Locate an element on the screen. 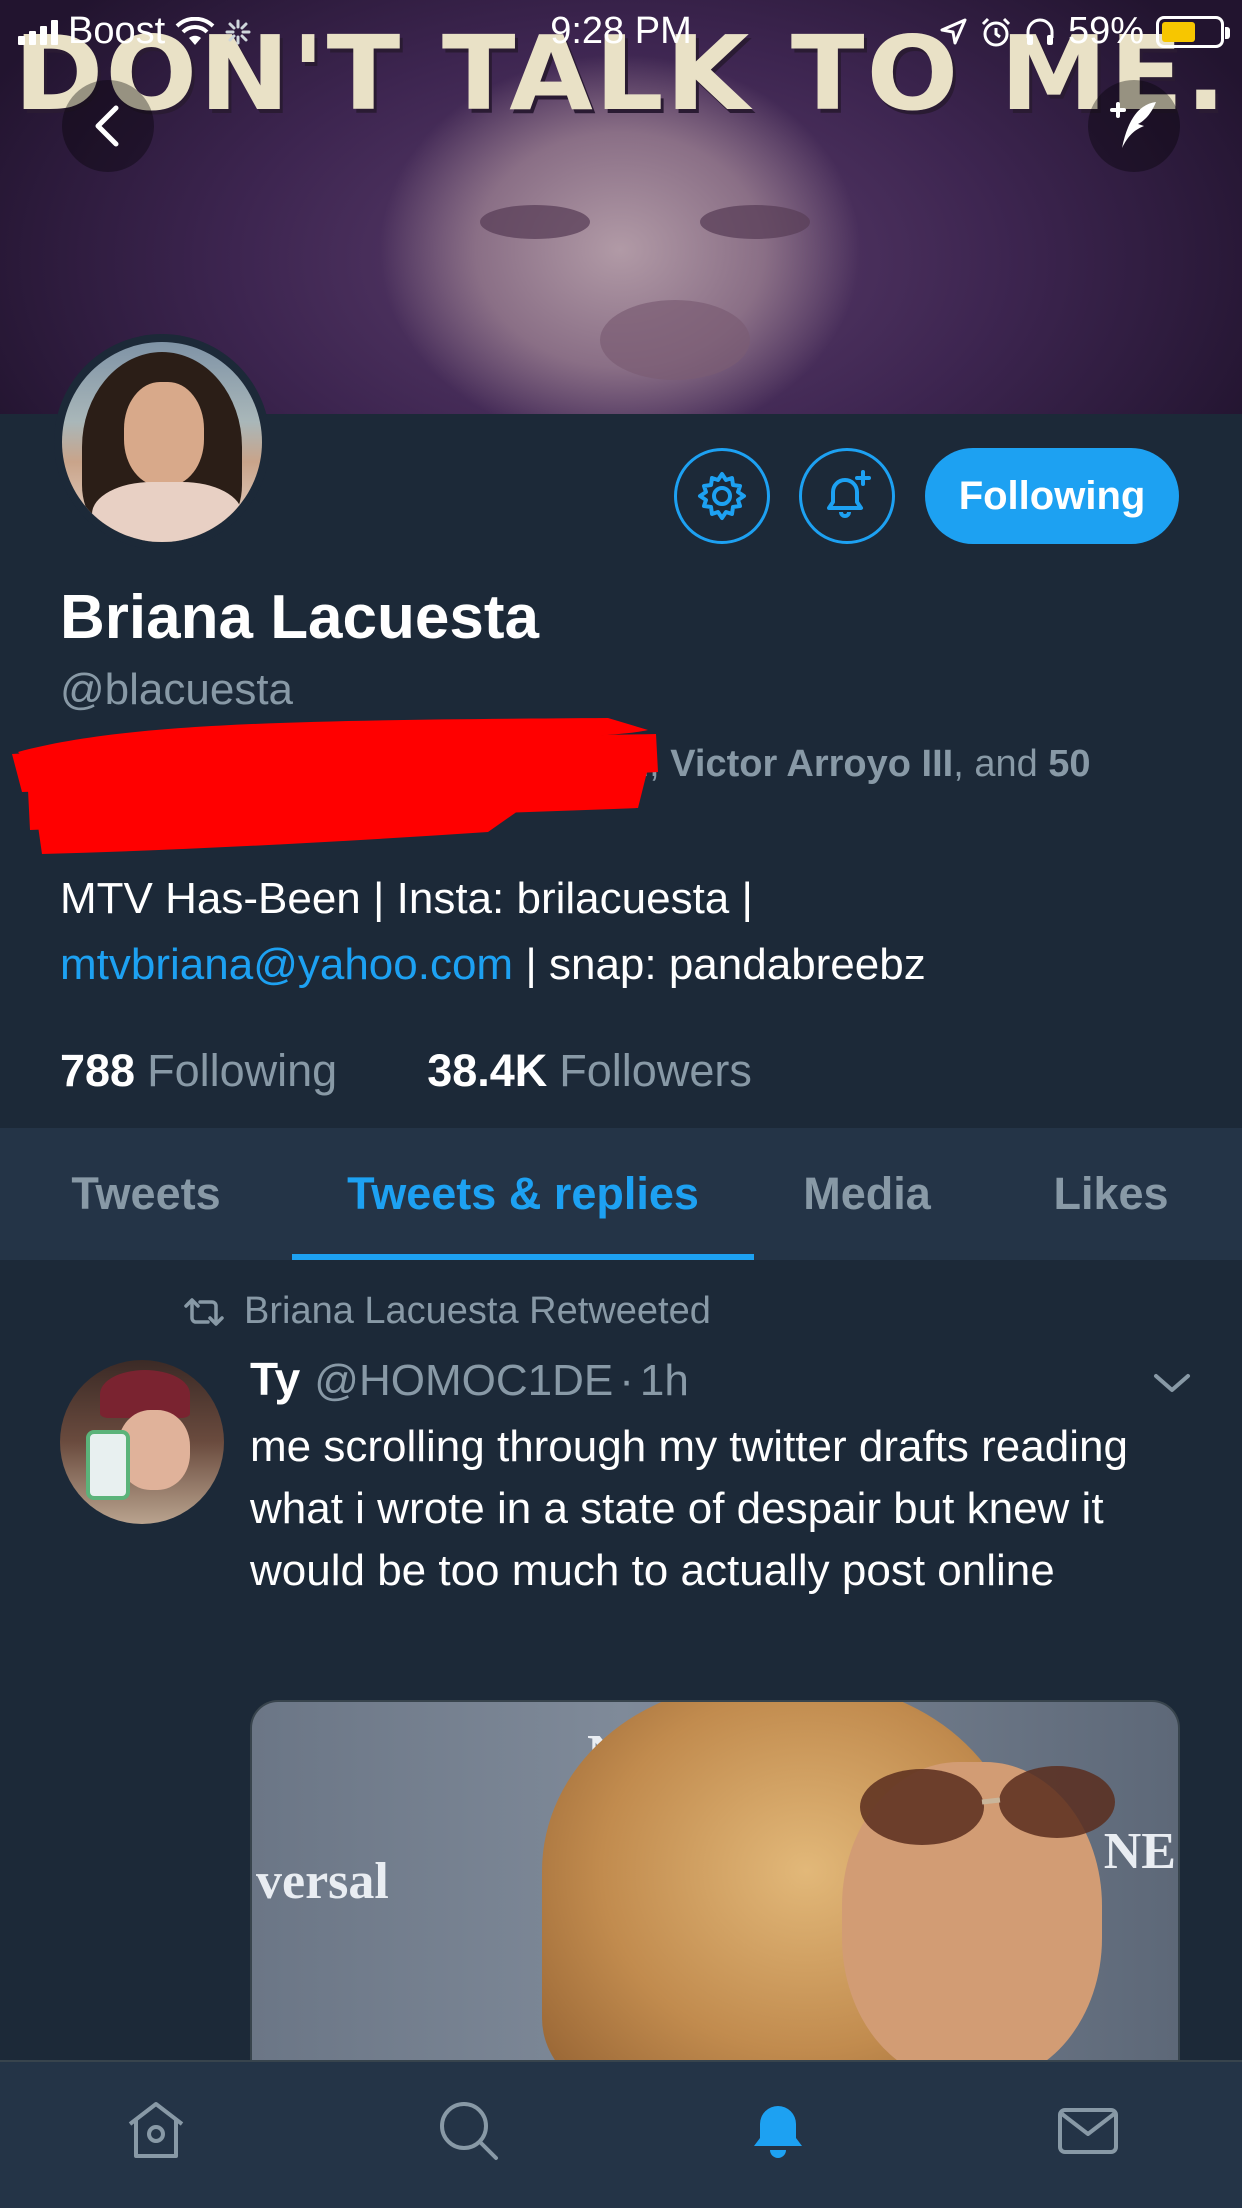 The width and height of the screenshot is (1242, 2208). back-button is located at coordinates (108, 126).